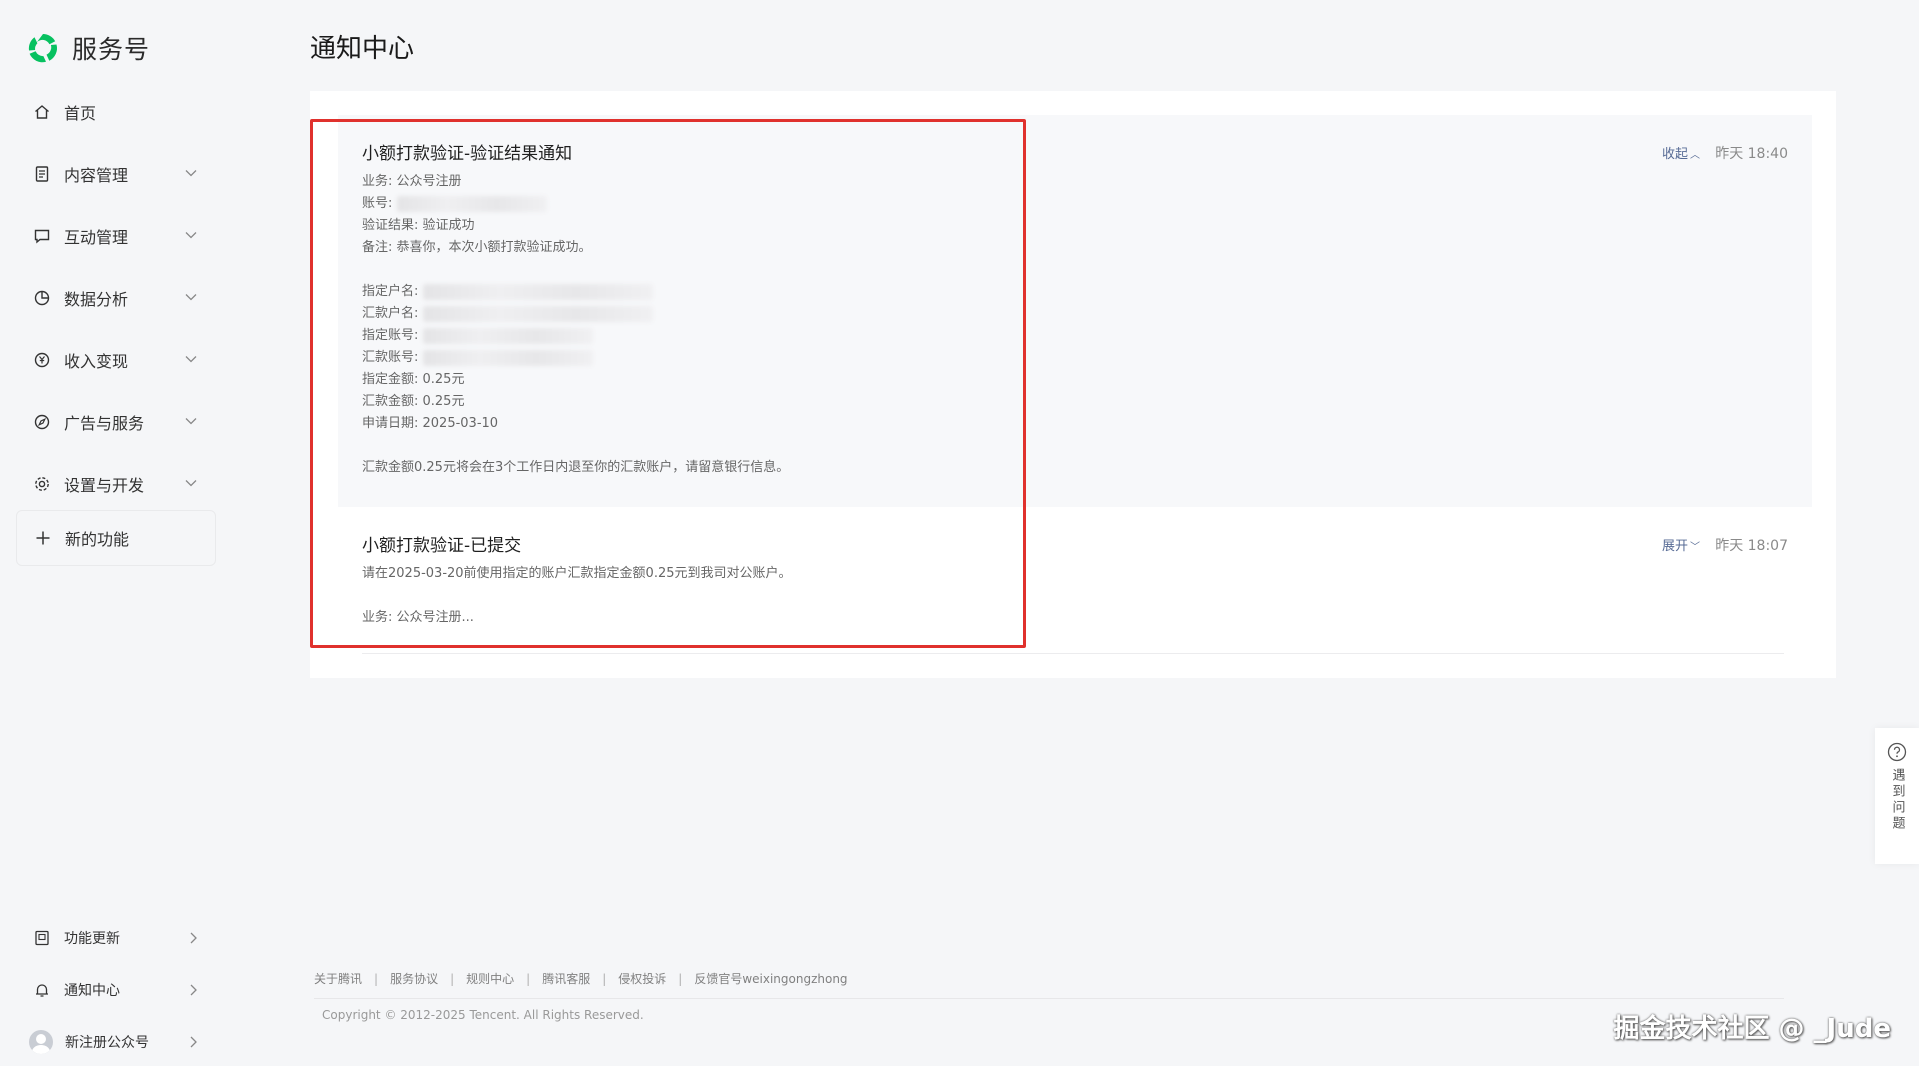 This screenshot has height=1066, width=1919. What do you see at coordinates (43, 538) in the screenshot?
I see `plus-icon` at bounding box center [43, 538].